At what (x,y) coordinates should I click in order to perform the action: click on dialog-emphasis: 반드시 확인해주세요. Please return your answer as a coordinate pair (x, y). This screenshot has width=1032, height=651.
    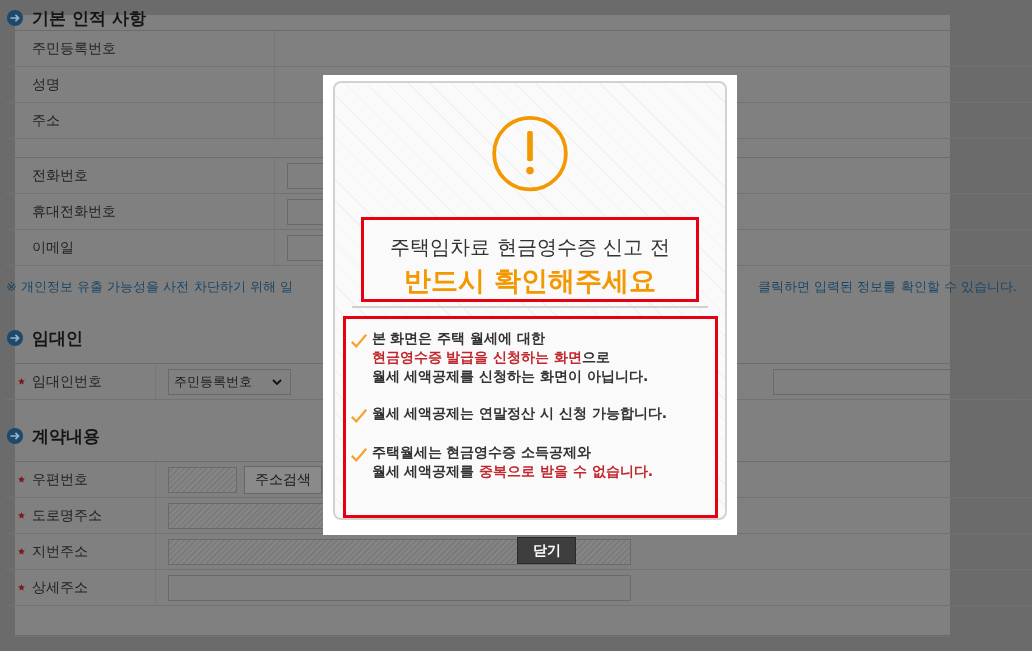
    Looking at the image, I should click on (530, 281).